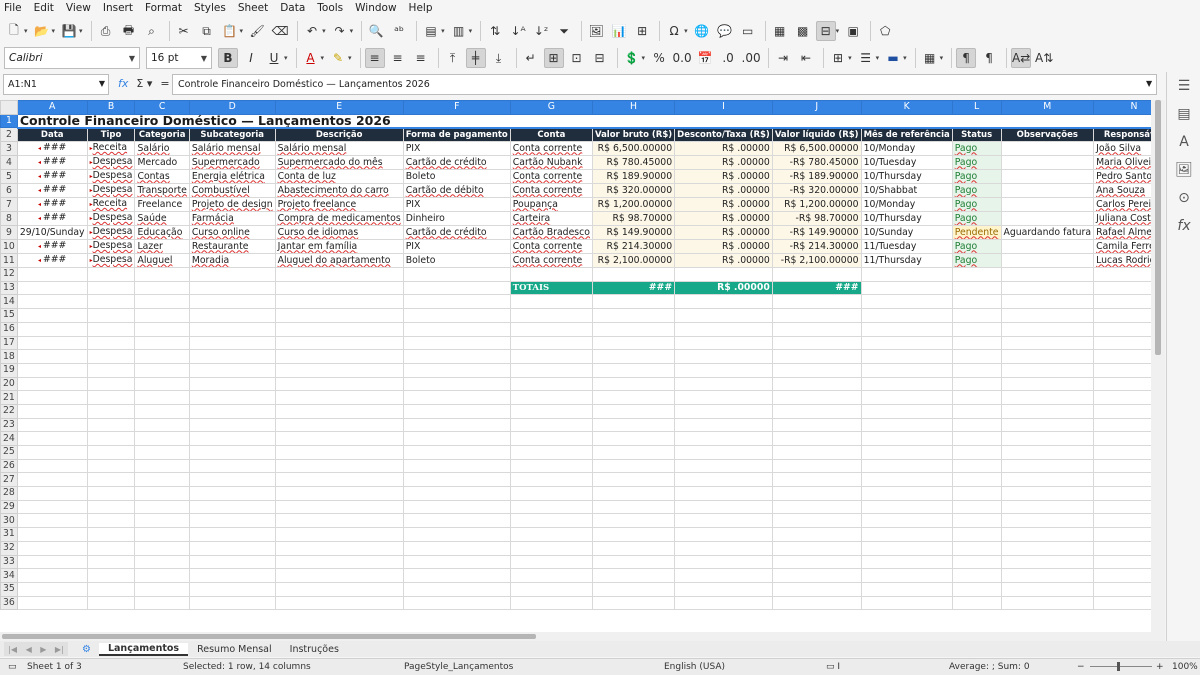 The width and height of the screenshot is (1200, 675). What do you see at coordinates (551, 205) in the screenshot?
I see `table-cell: Poupança` at bounding box center [551, 205].